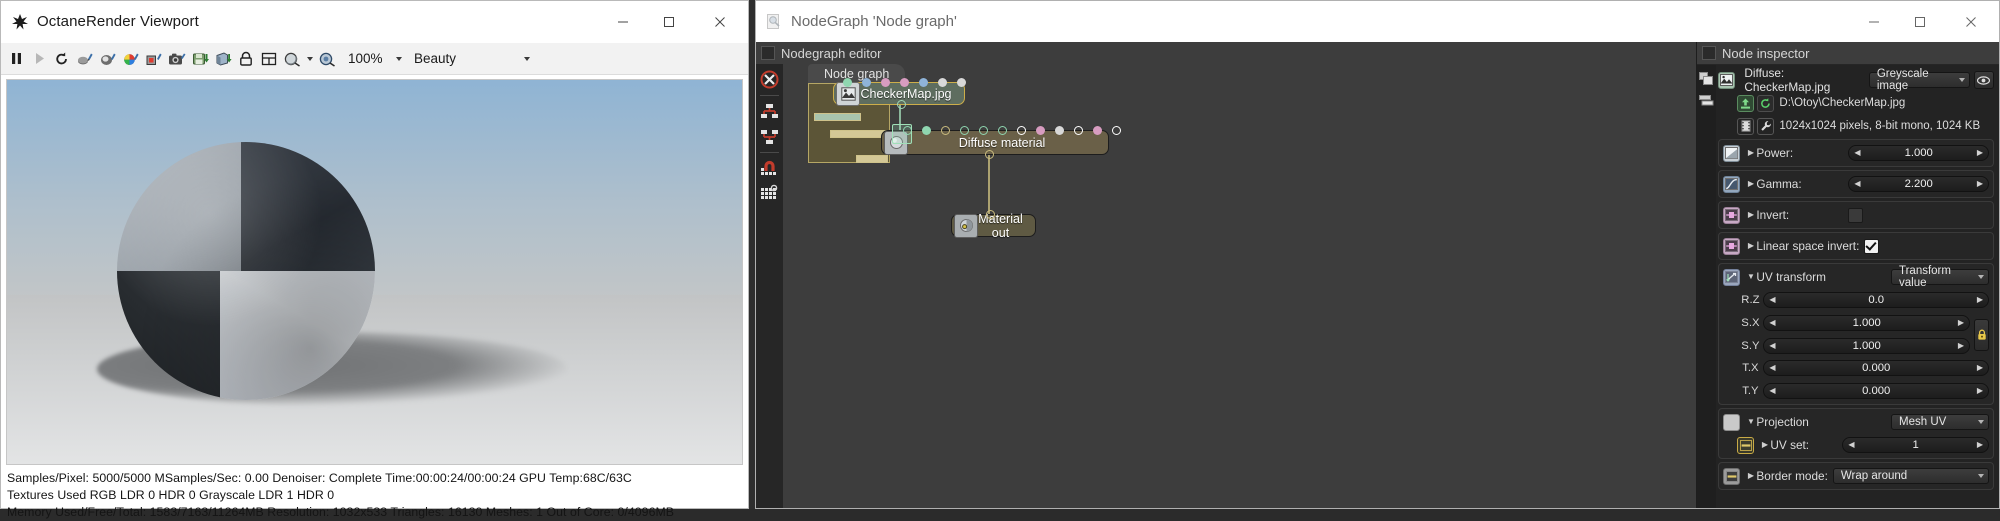 This screenshot has height=521, width=2000. I want to click on snap-to-grid-icon, so click(769, 168).